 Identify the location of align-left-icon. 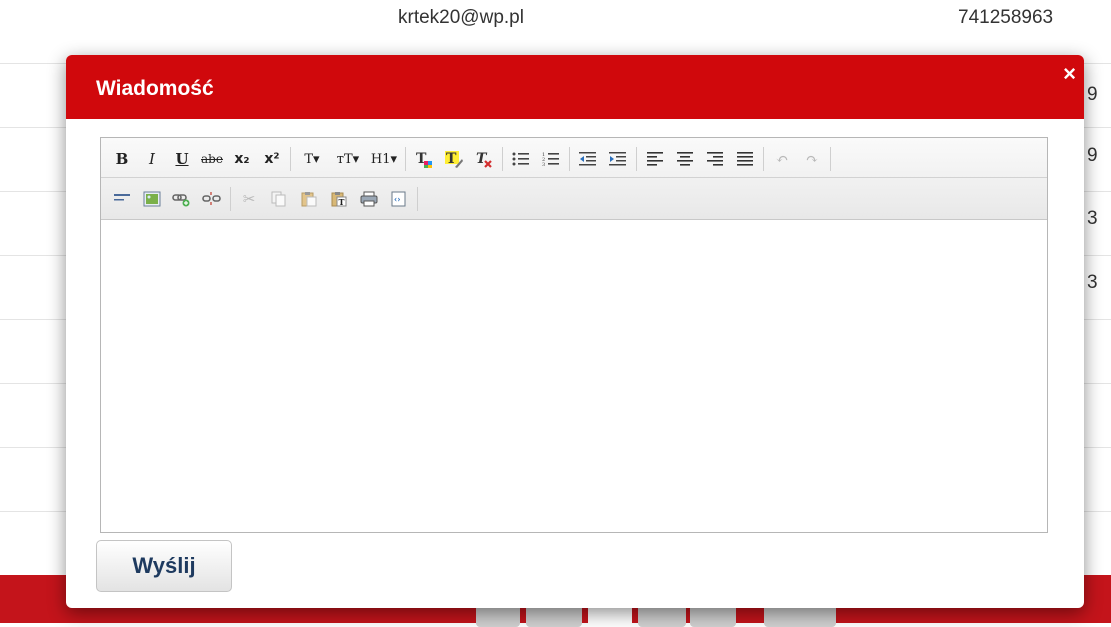
(655, 159).